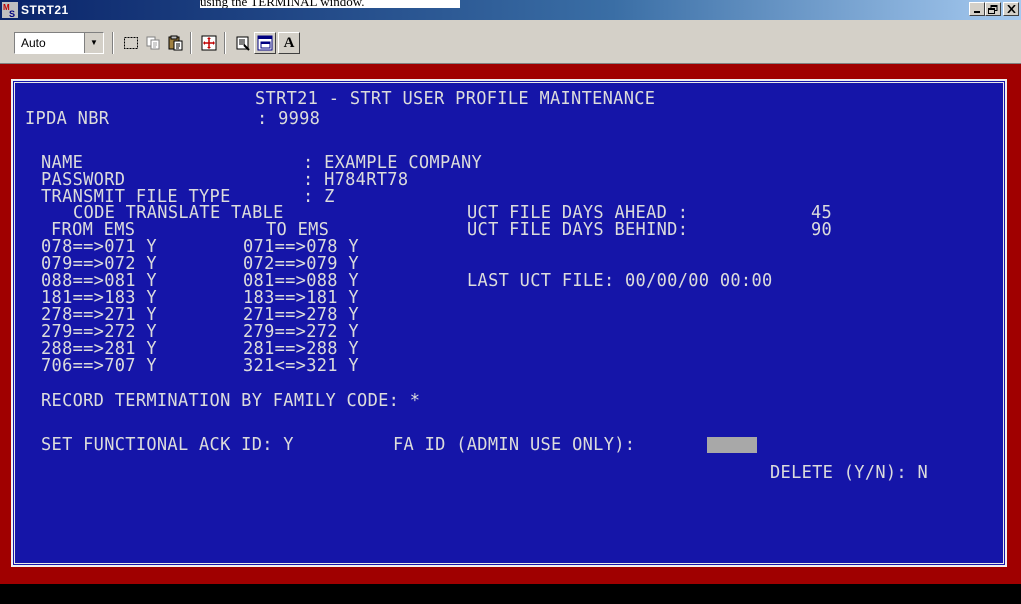 This screenshot has height=604, width=1021. I want to click on properties-button, so click(243, 43).